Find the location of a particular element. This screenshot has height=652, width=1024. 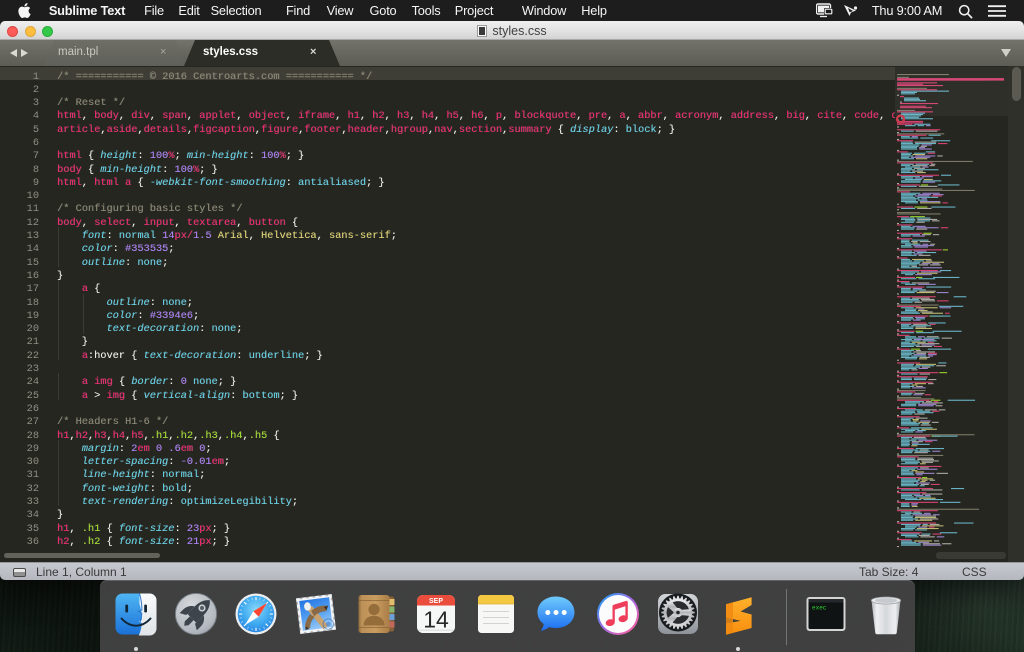

svg-text: SEP is located at coordinates (436, 601).